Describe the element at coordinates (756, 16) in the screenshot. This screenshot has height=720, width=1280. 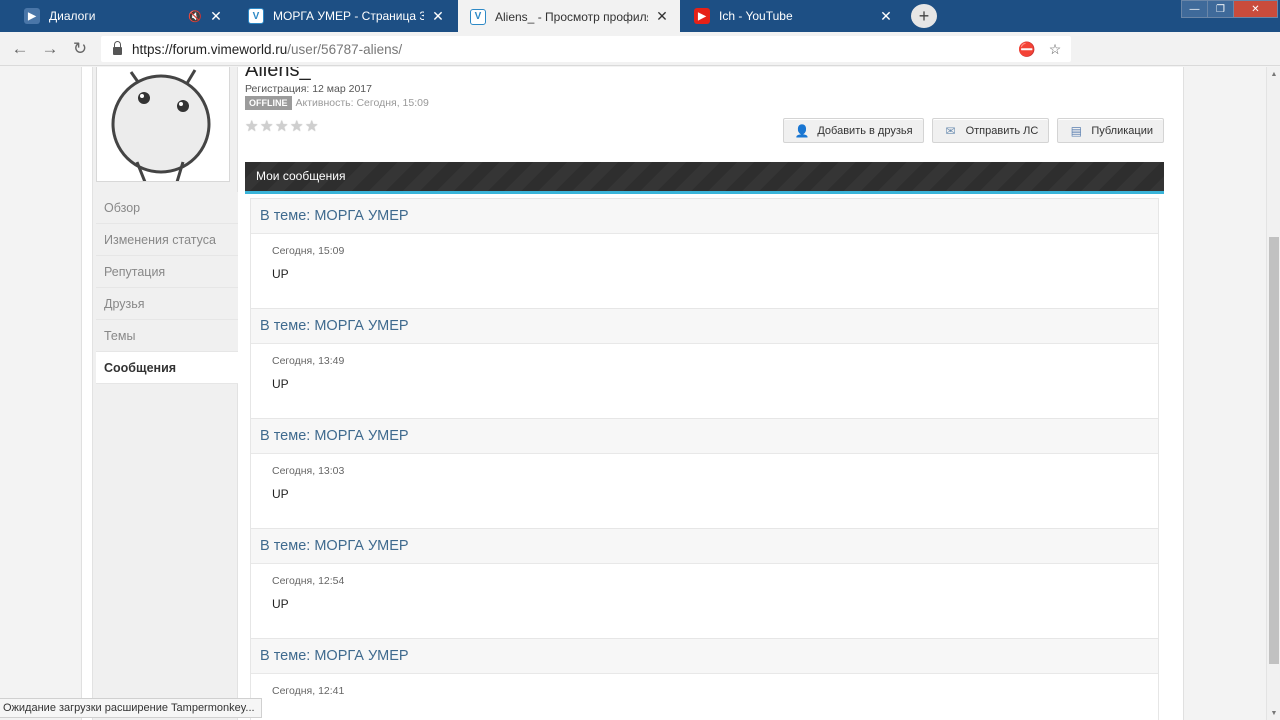
I see `tab-title: Ich - YouTube` at that location.